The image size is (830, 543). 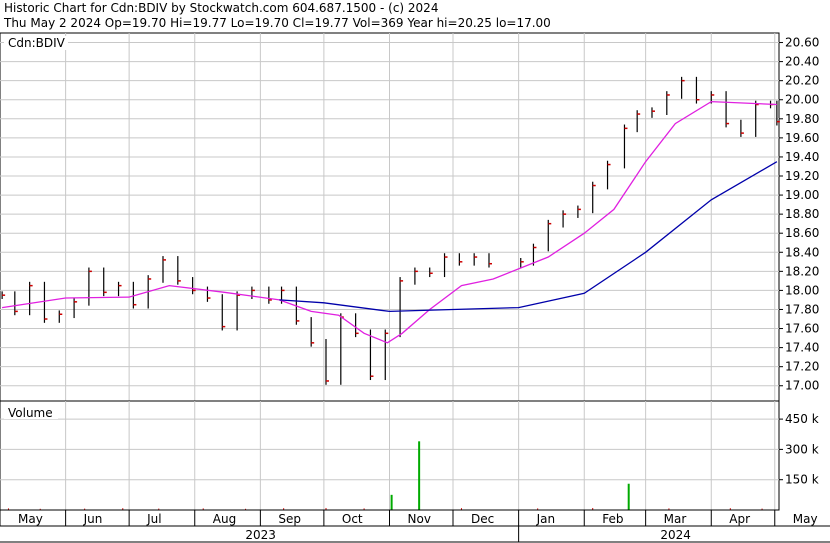 I want to click on price-ytick-label: 19.80, so click(x=802, y=119).